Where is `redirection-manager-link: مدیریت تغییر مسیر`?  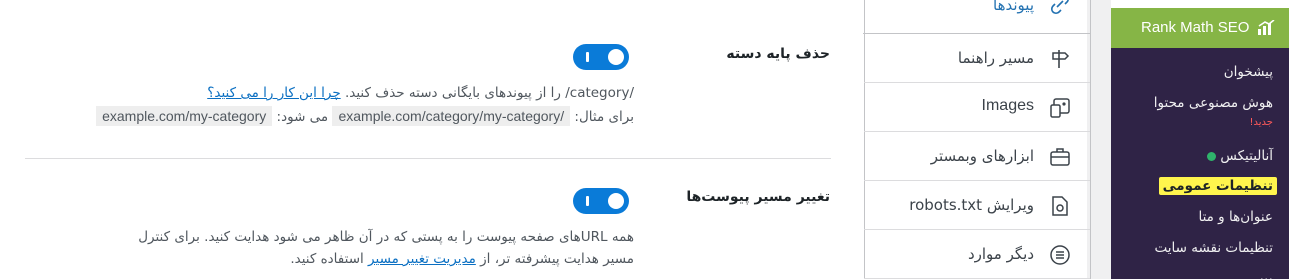 redirection-manager-link: مدیریت تغییر مسیر is located at coordinates (422, 259).